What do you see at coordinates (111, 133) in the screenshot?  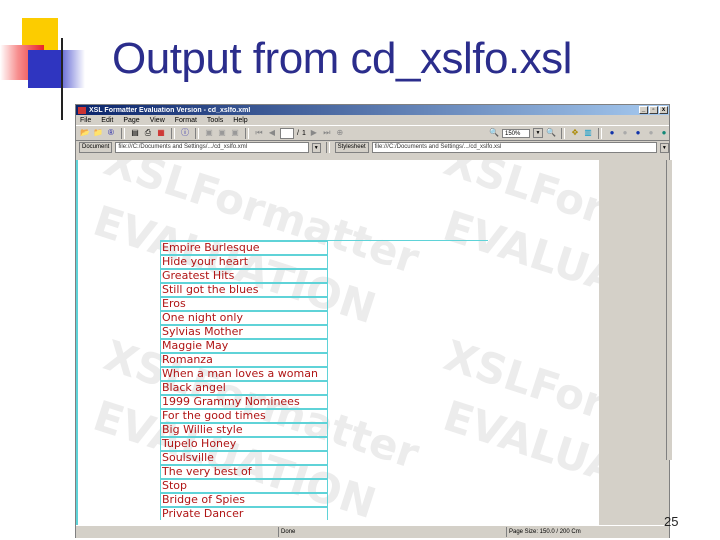 I see `reload-icon: ®` at bounding box center [111, 133].